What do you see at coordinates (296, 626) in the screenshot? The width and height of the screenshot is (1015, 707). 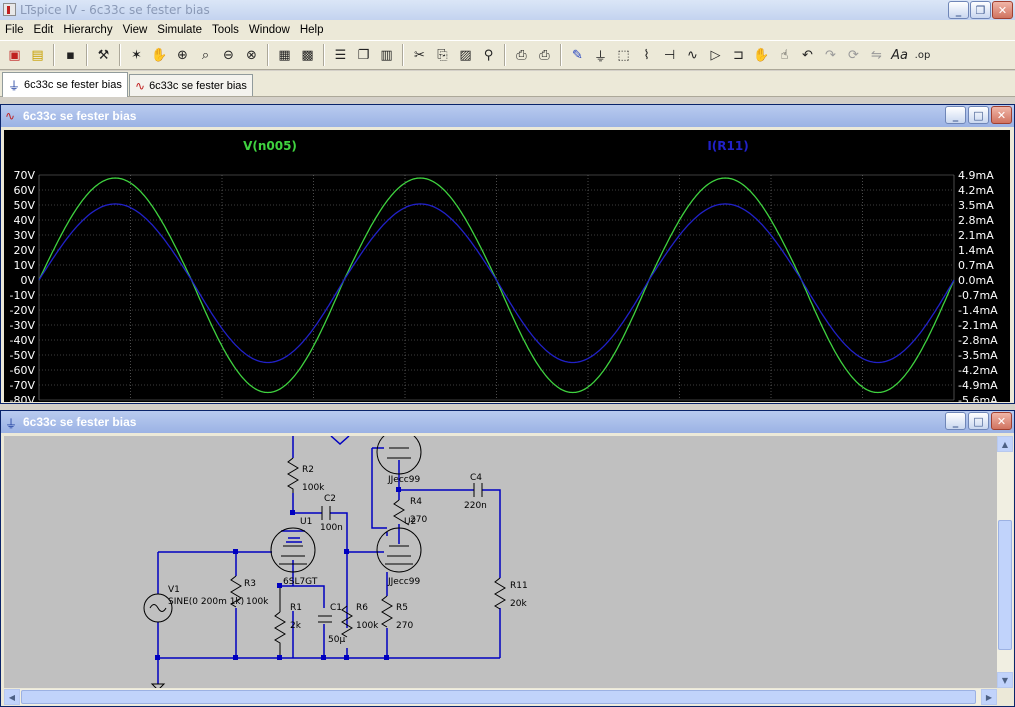 I see `label-r1-value: 2k` at bounding box center [296, 626].